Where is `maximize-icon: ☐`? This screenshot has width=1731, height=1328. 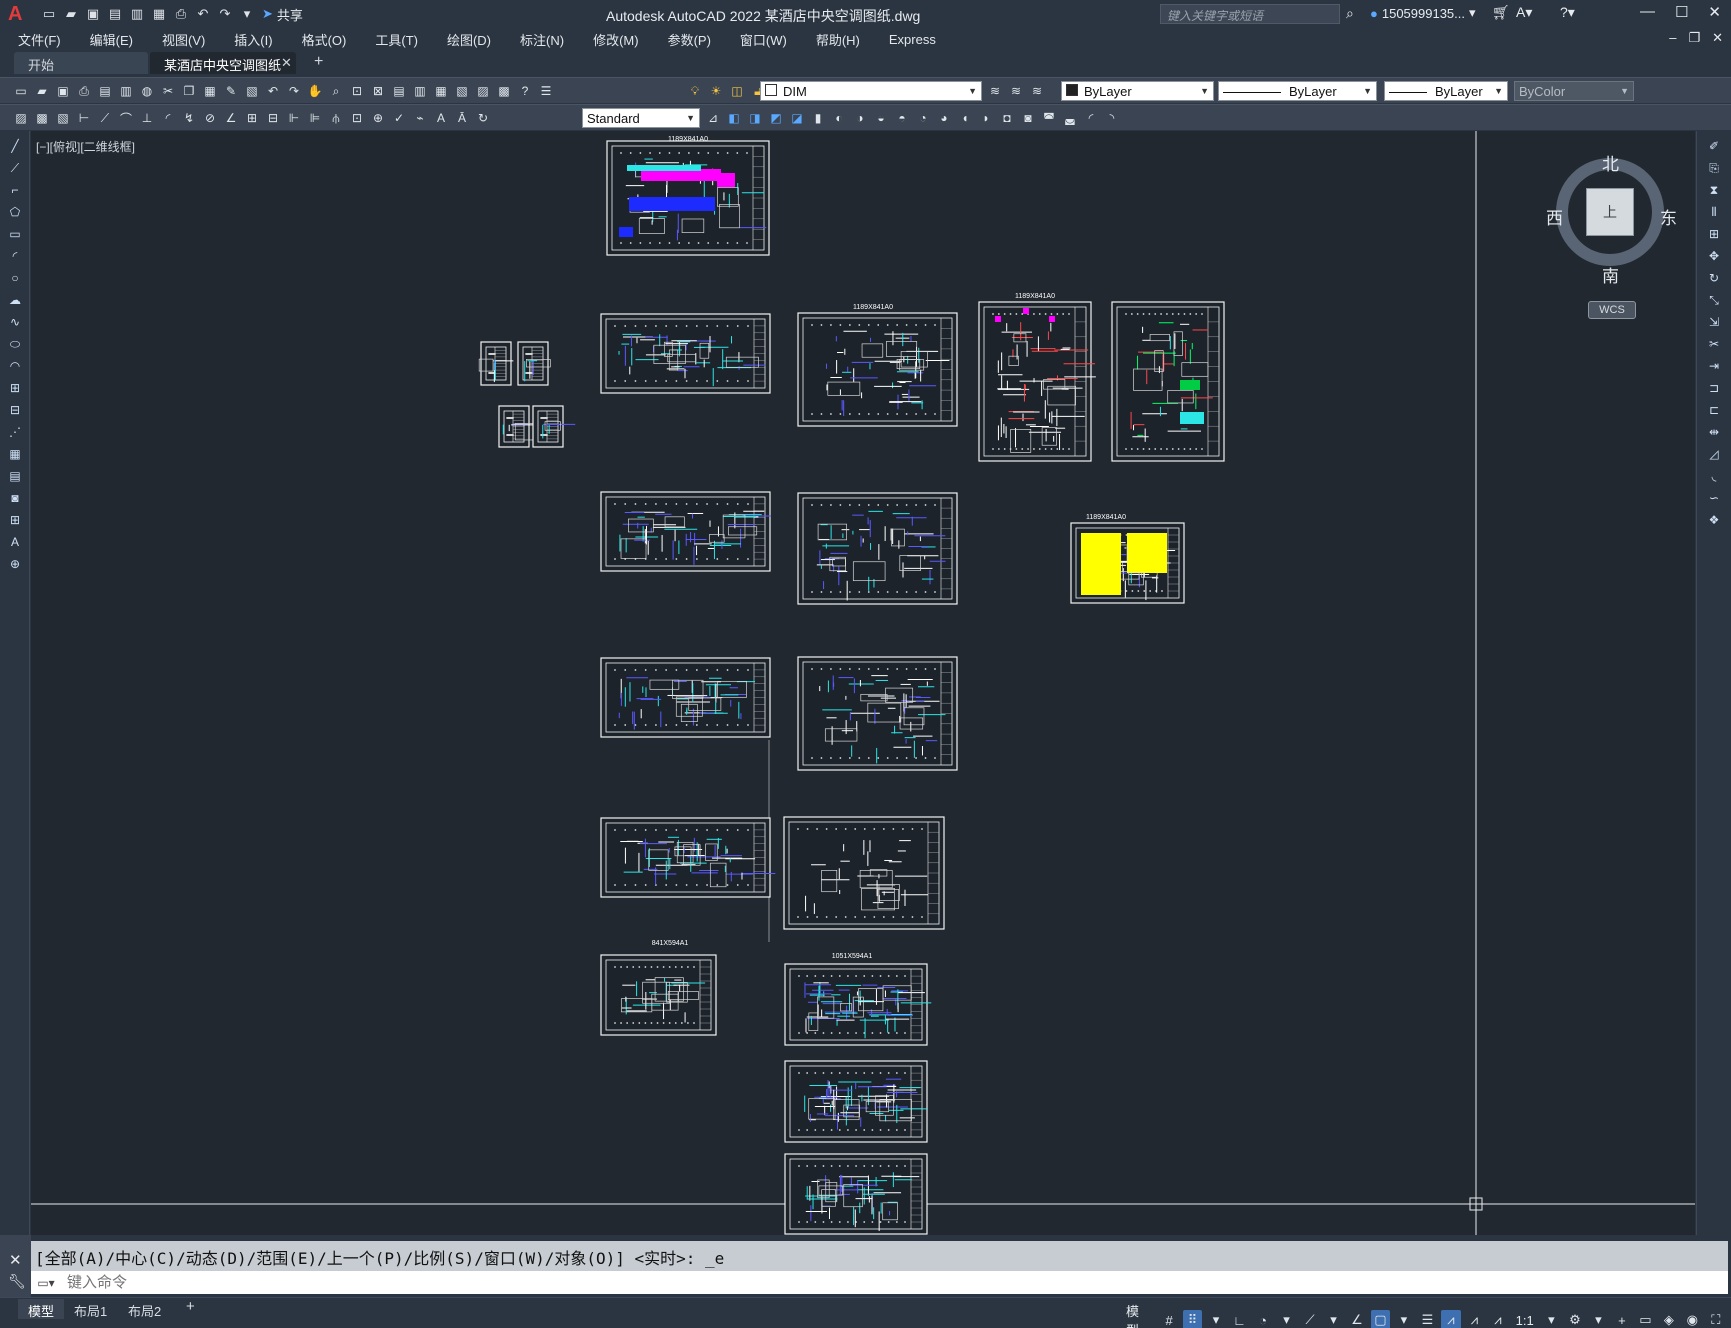
maximize-icon: ☐ is located at coordinates (1681, 12).